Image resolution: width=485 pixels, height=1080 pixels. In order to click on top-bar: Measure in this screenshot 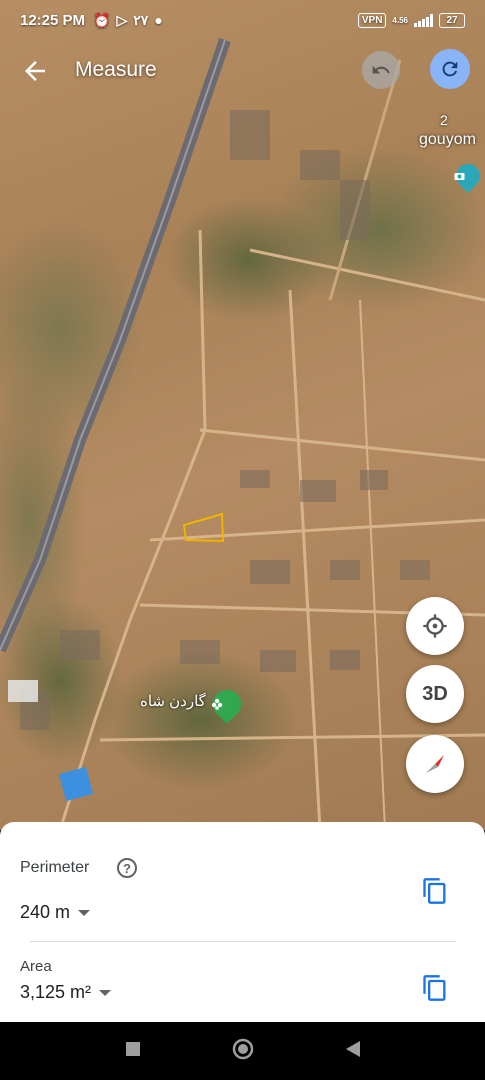, I will do `click(242, 71)`.